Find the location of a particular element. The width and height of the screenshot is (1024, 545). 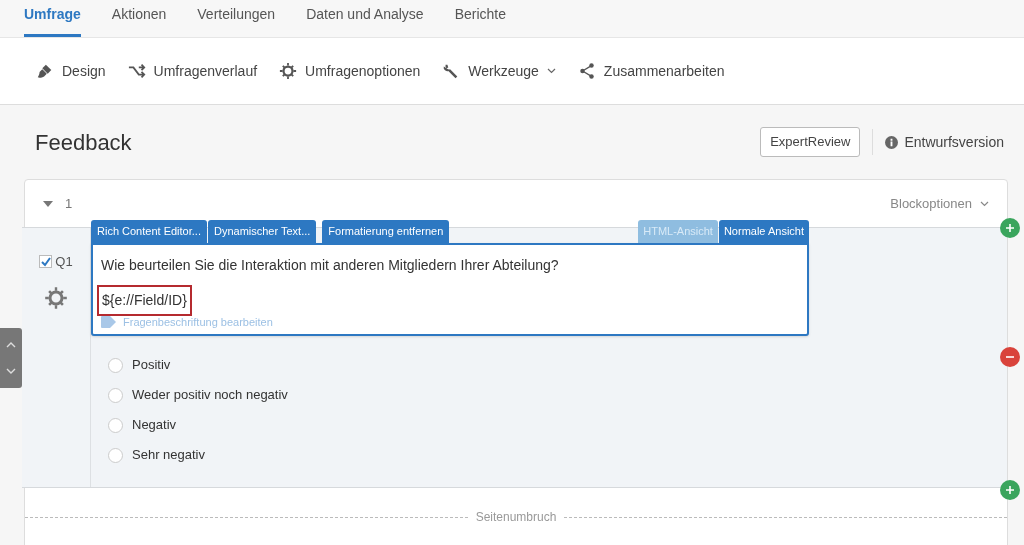

move-handle is located at coordinates (11, 358).